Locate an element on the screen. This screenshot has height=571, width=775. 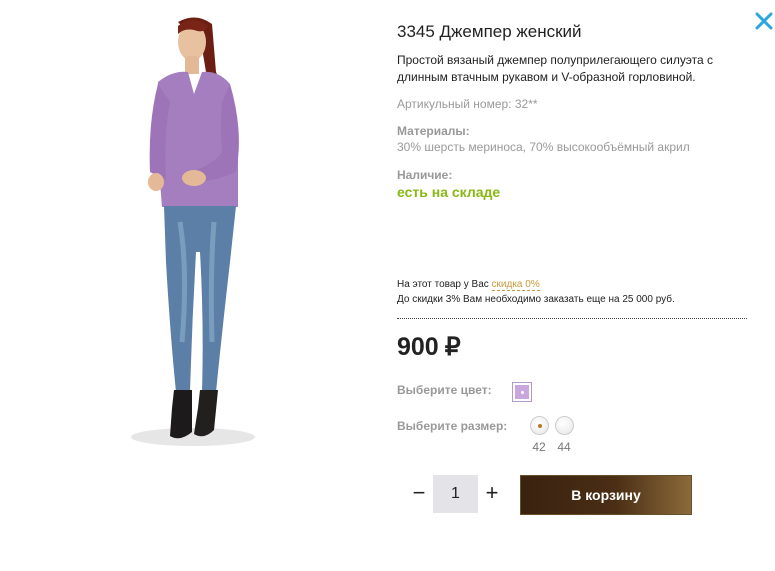
quantity-input is located at coordinates (455, 494).